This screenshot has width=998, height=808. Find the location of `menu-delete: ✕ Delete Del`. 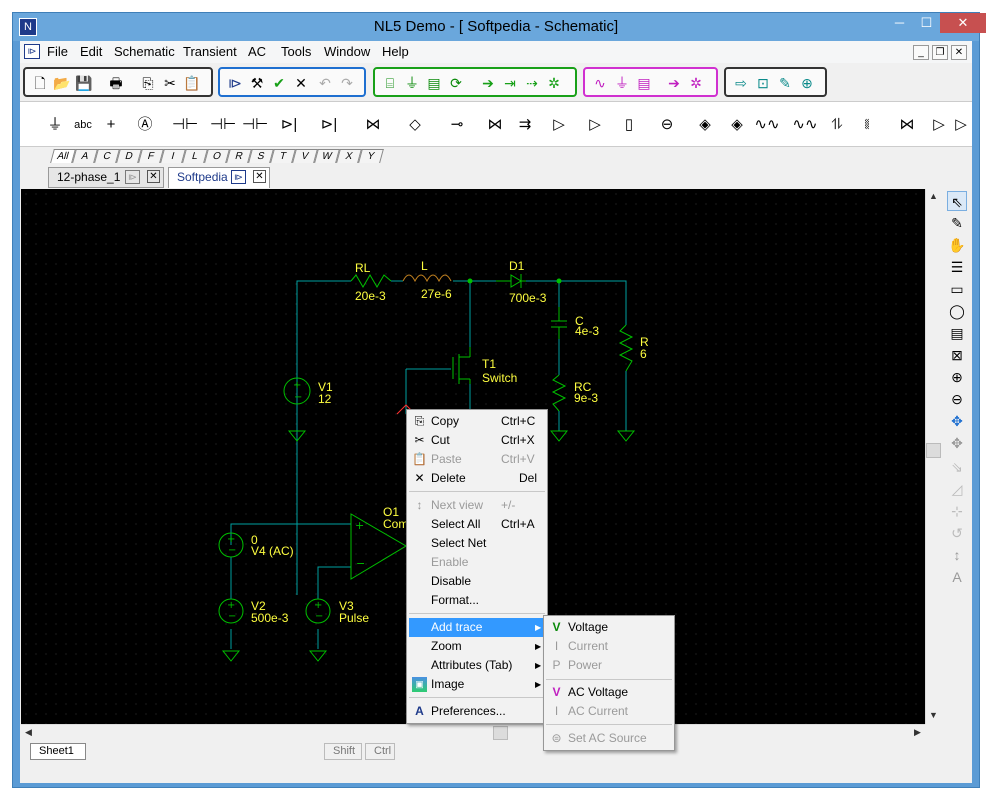

menu-delete: ✕ Delete Del is located at coordinates (477, 478).